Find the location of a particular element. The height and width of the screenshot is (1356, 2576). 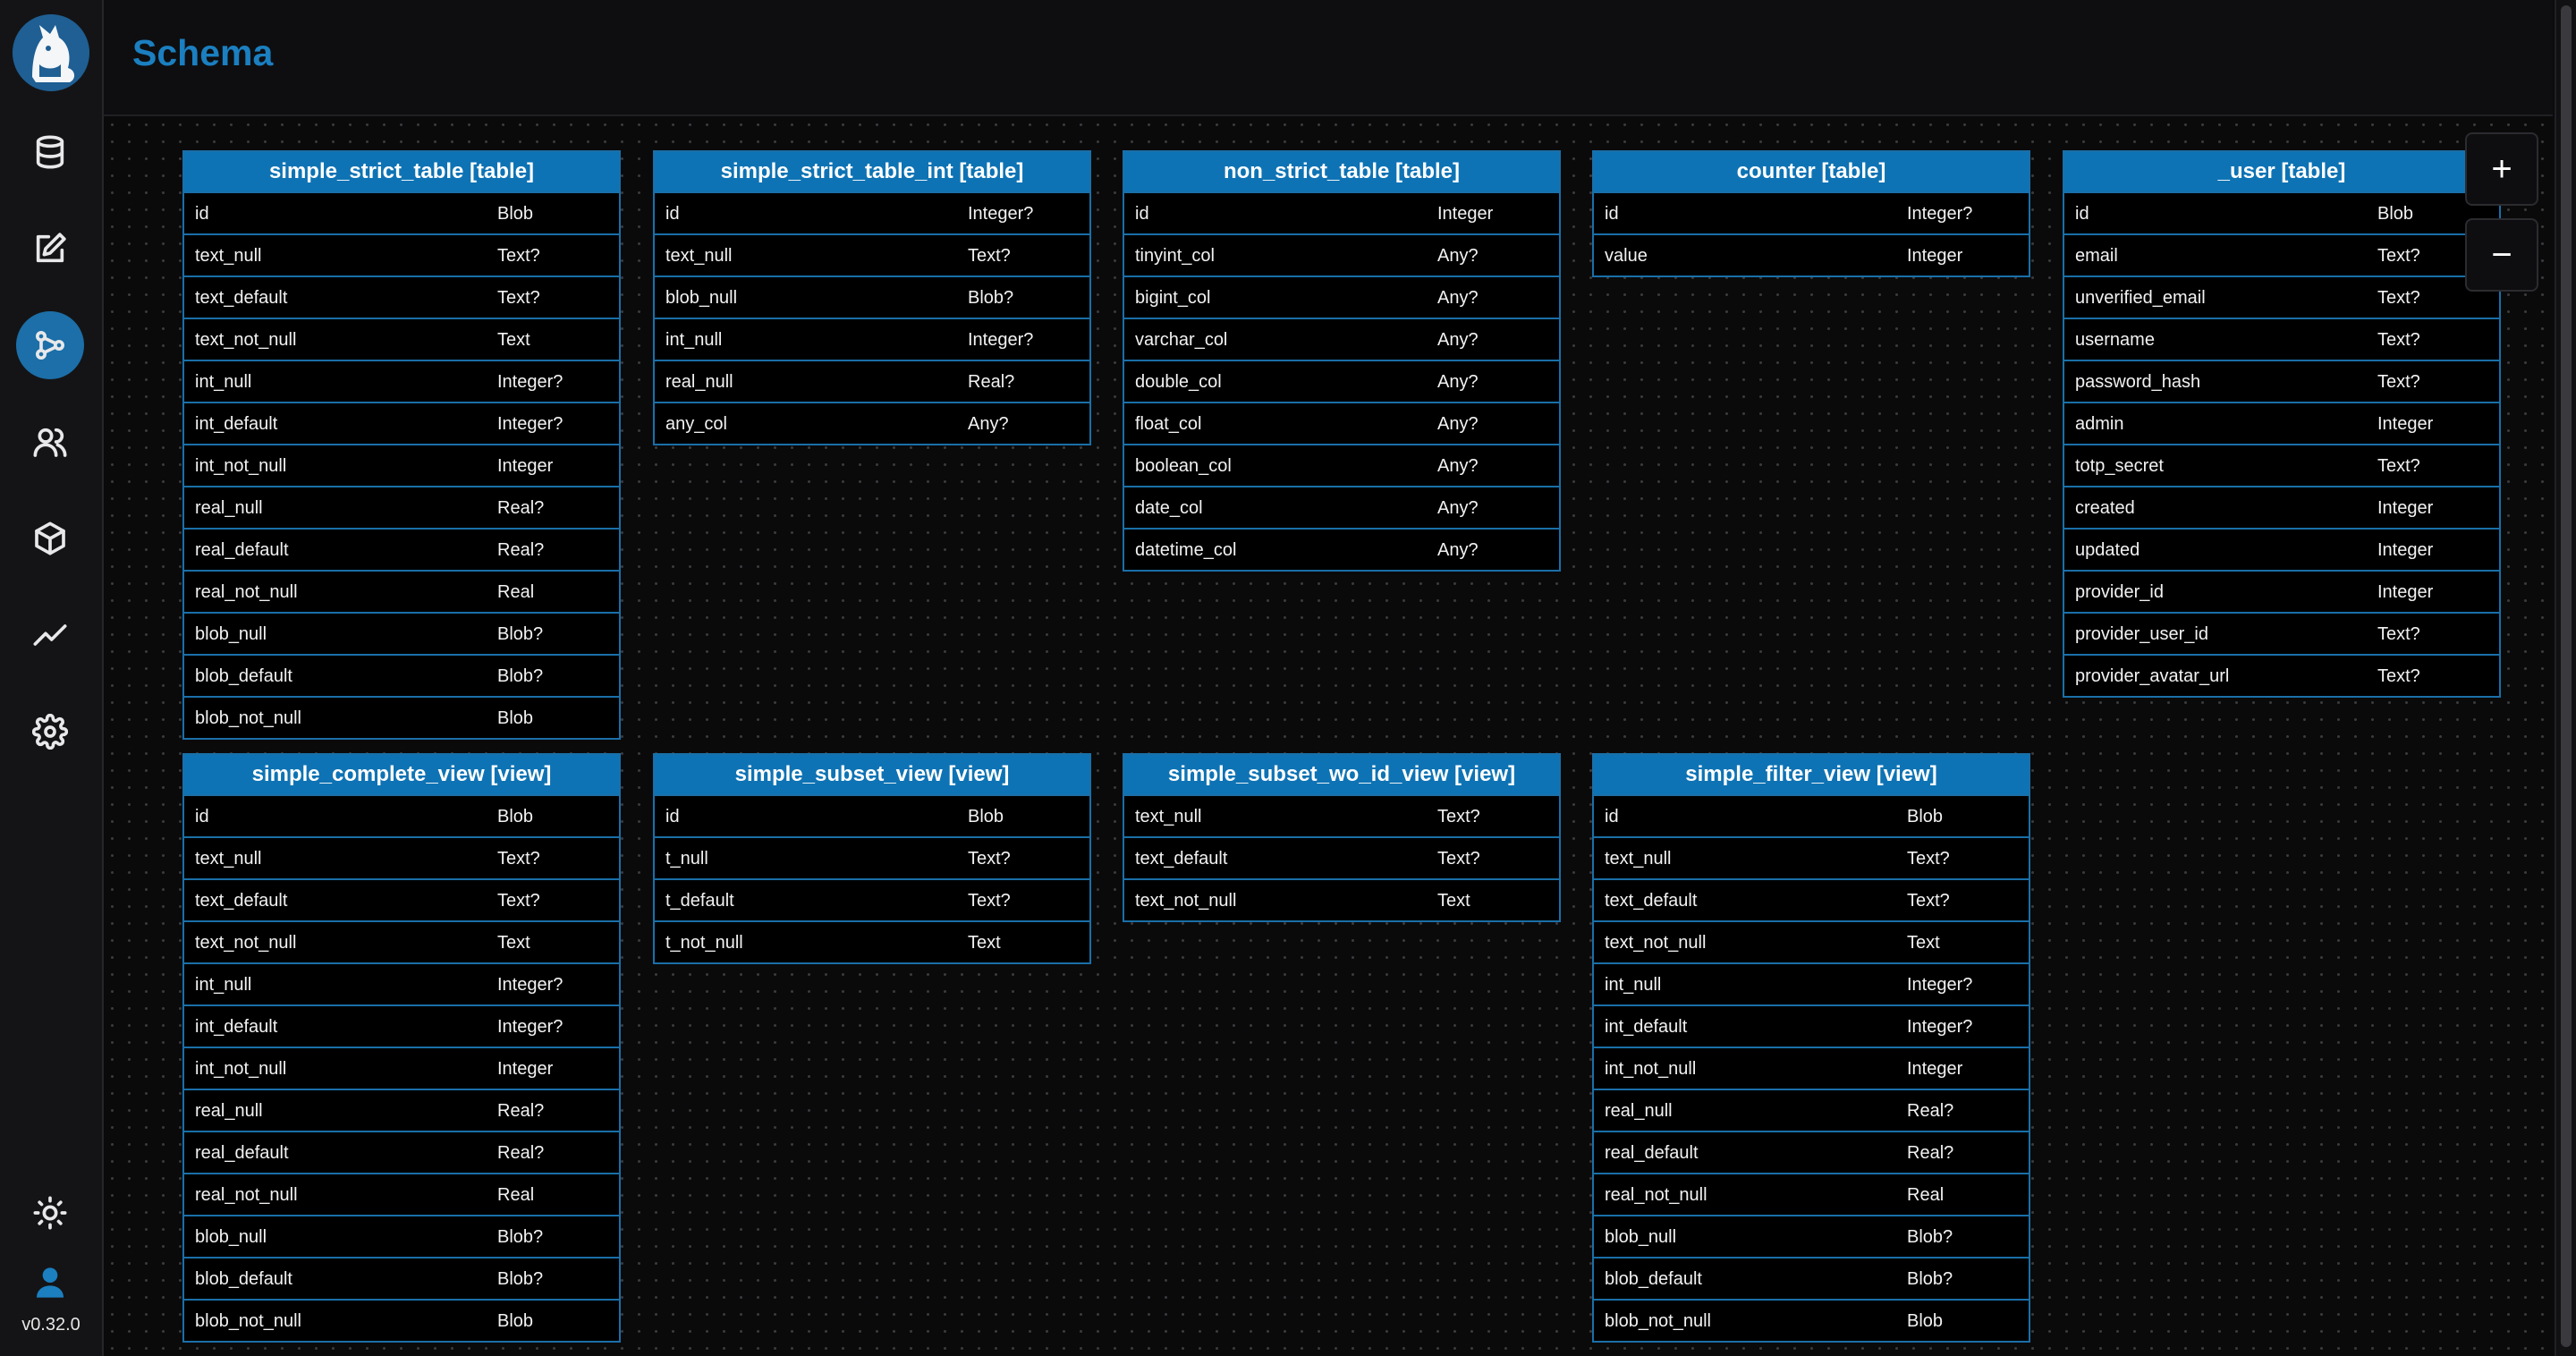

table-column-row: created Integer is located at coordinates (2281, 507).